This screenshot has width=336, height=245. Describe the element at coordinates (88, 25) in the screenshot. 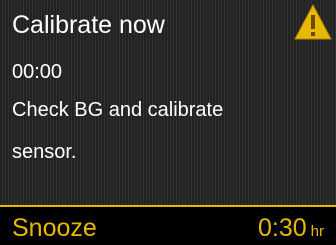

I see `alert-title: Calibrate now` at that location.